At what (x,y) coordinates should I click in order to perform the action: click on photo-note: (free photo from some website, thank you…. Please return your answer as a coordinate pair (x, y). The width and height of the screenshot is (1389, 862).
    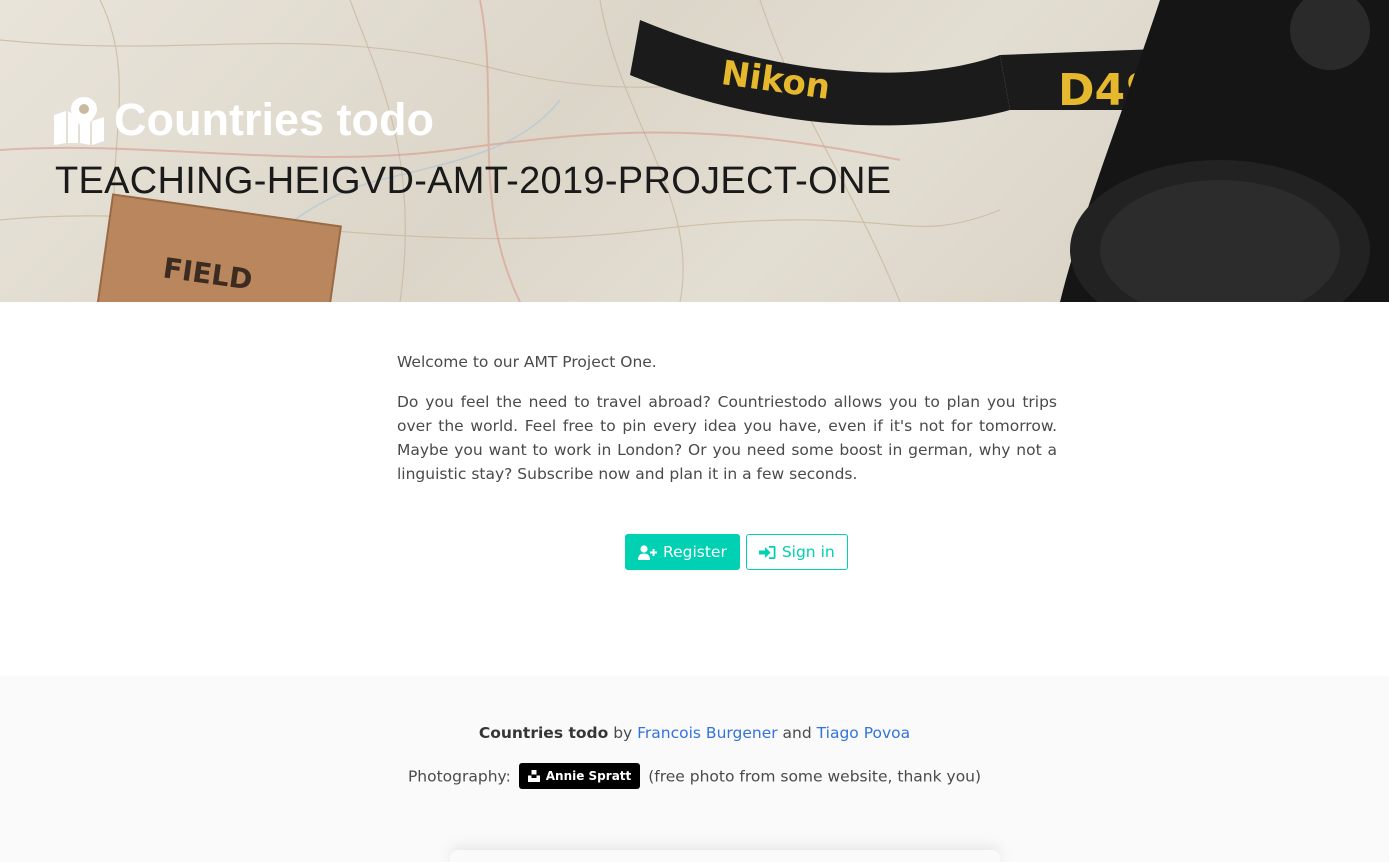
    Looking at the image, I should click on (815, 776).